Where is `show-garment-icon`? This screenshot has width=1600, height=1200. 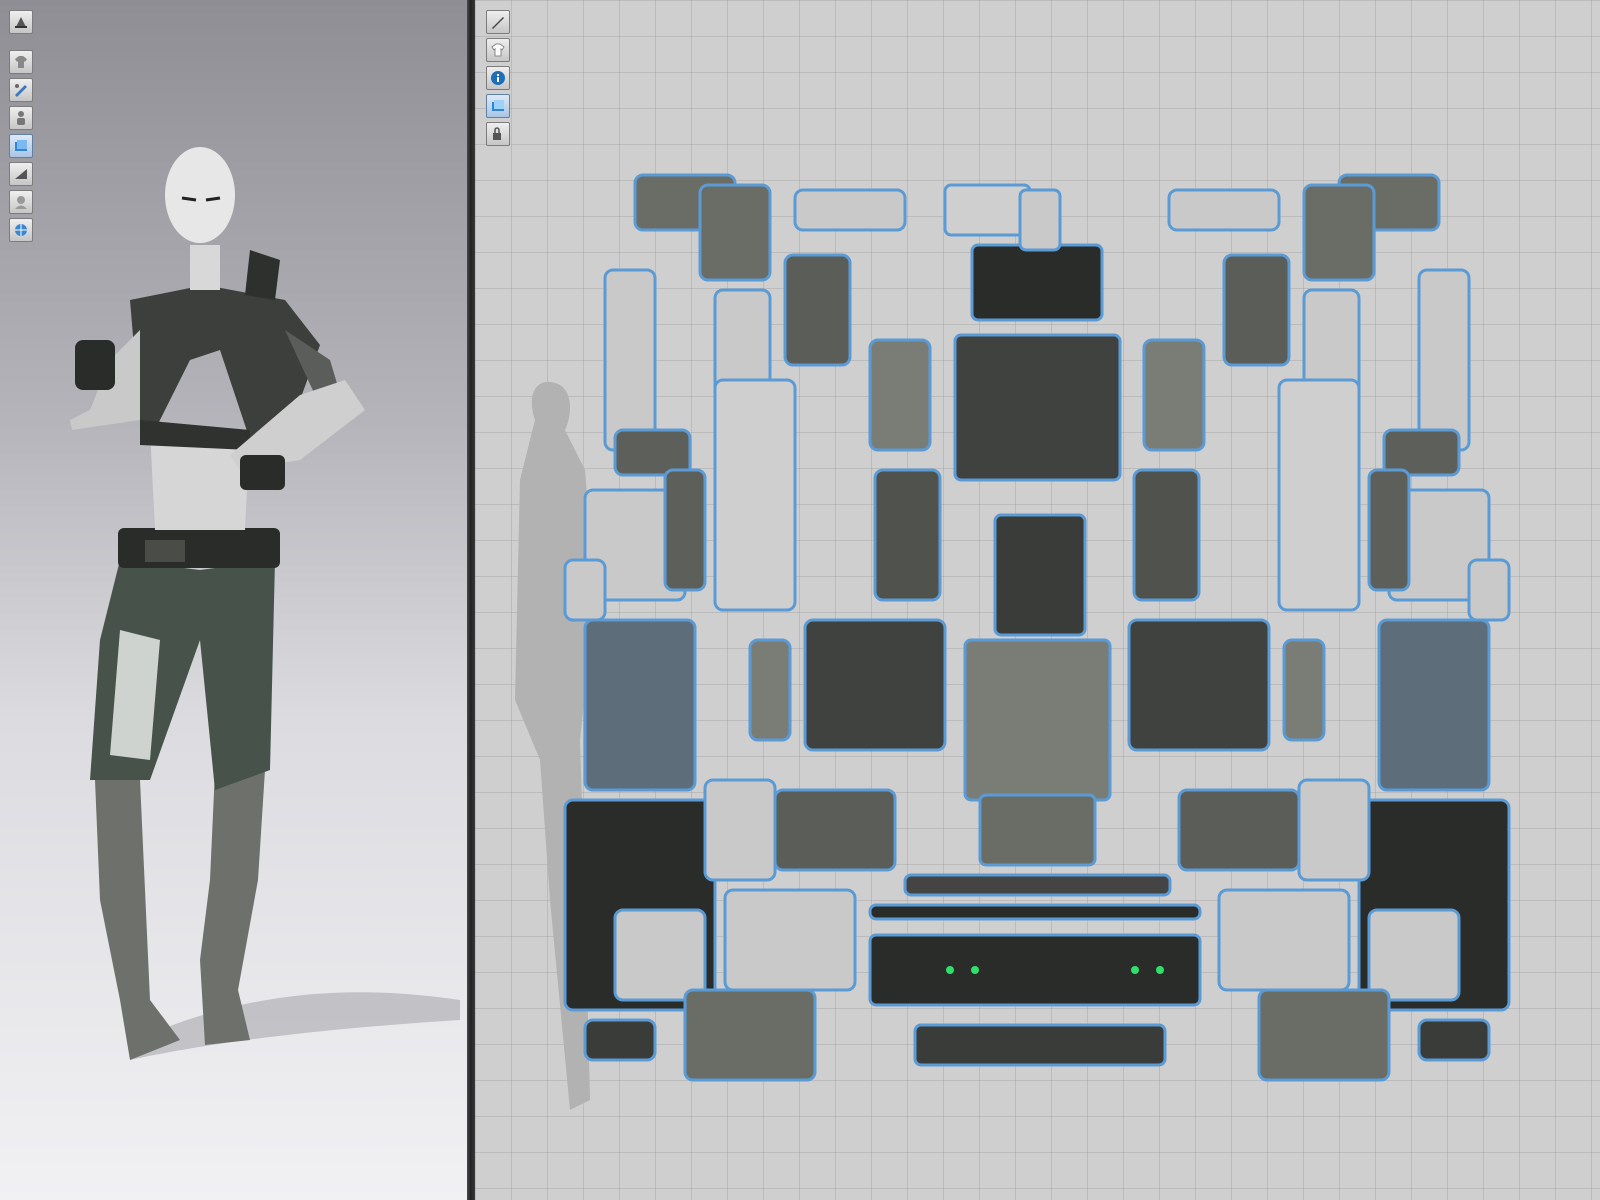 show-garment-icon is located at coordinates (498, 50).